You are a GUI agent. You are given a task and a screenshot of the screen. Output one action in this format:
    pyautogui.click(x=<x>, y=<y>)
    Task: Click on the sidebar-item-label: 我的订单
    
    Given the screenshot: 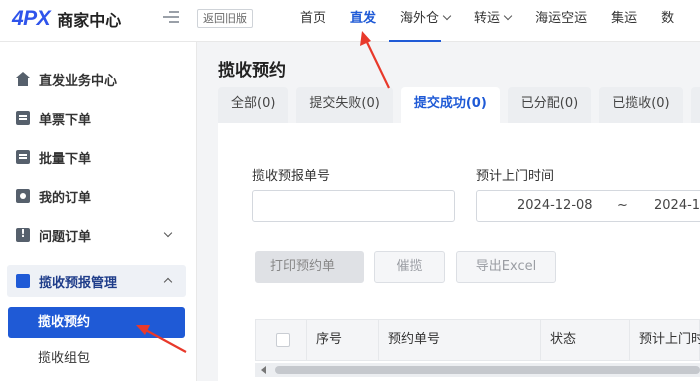 What is the action you would take?
    pyautogui.click(x=65, y=198)
    